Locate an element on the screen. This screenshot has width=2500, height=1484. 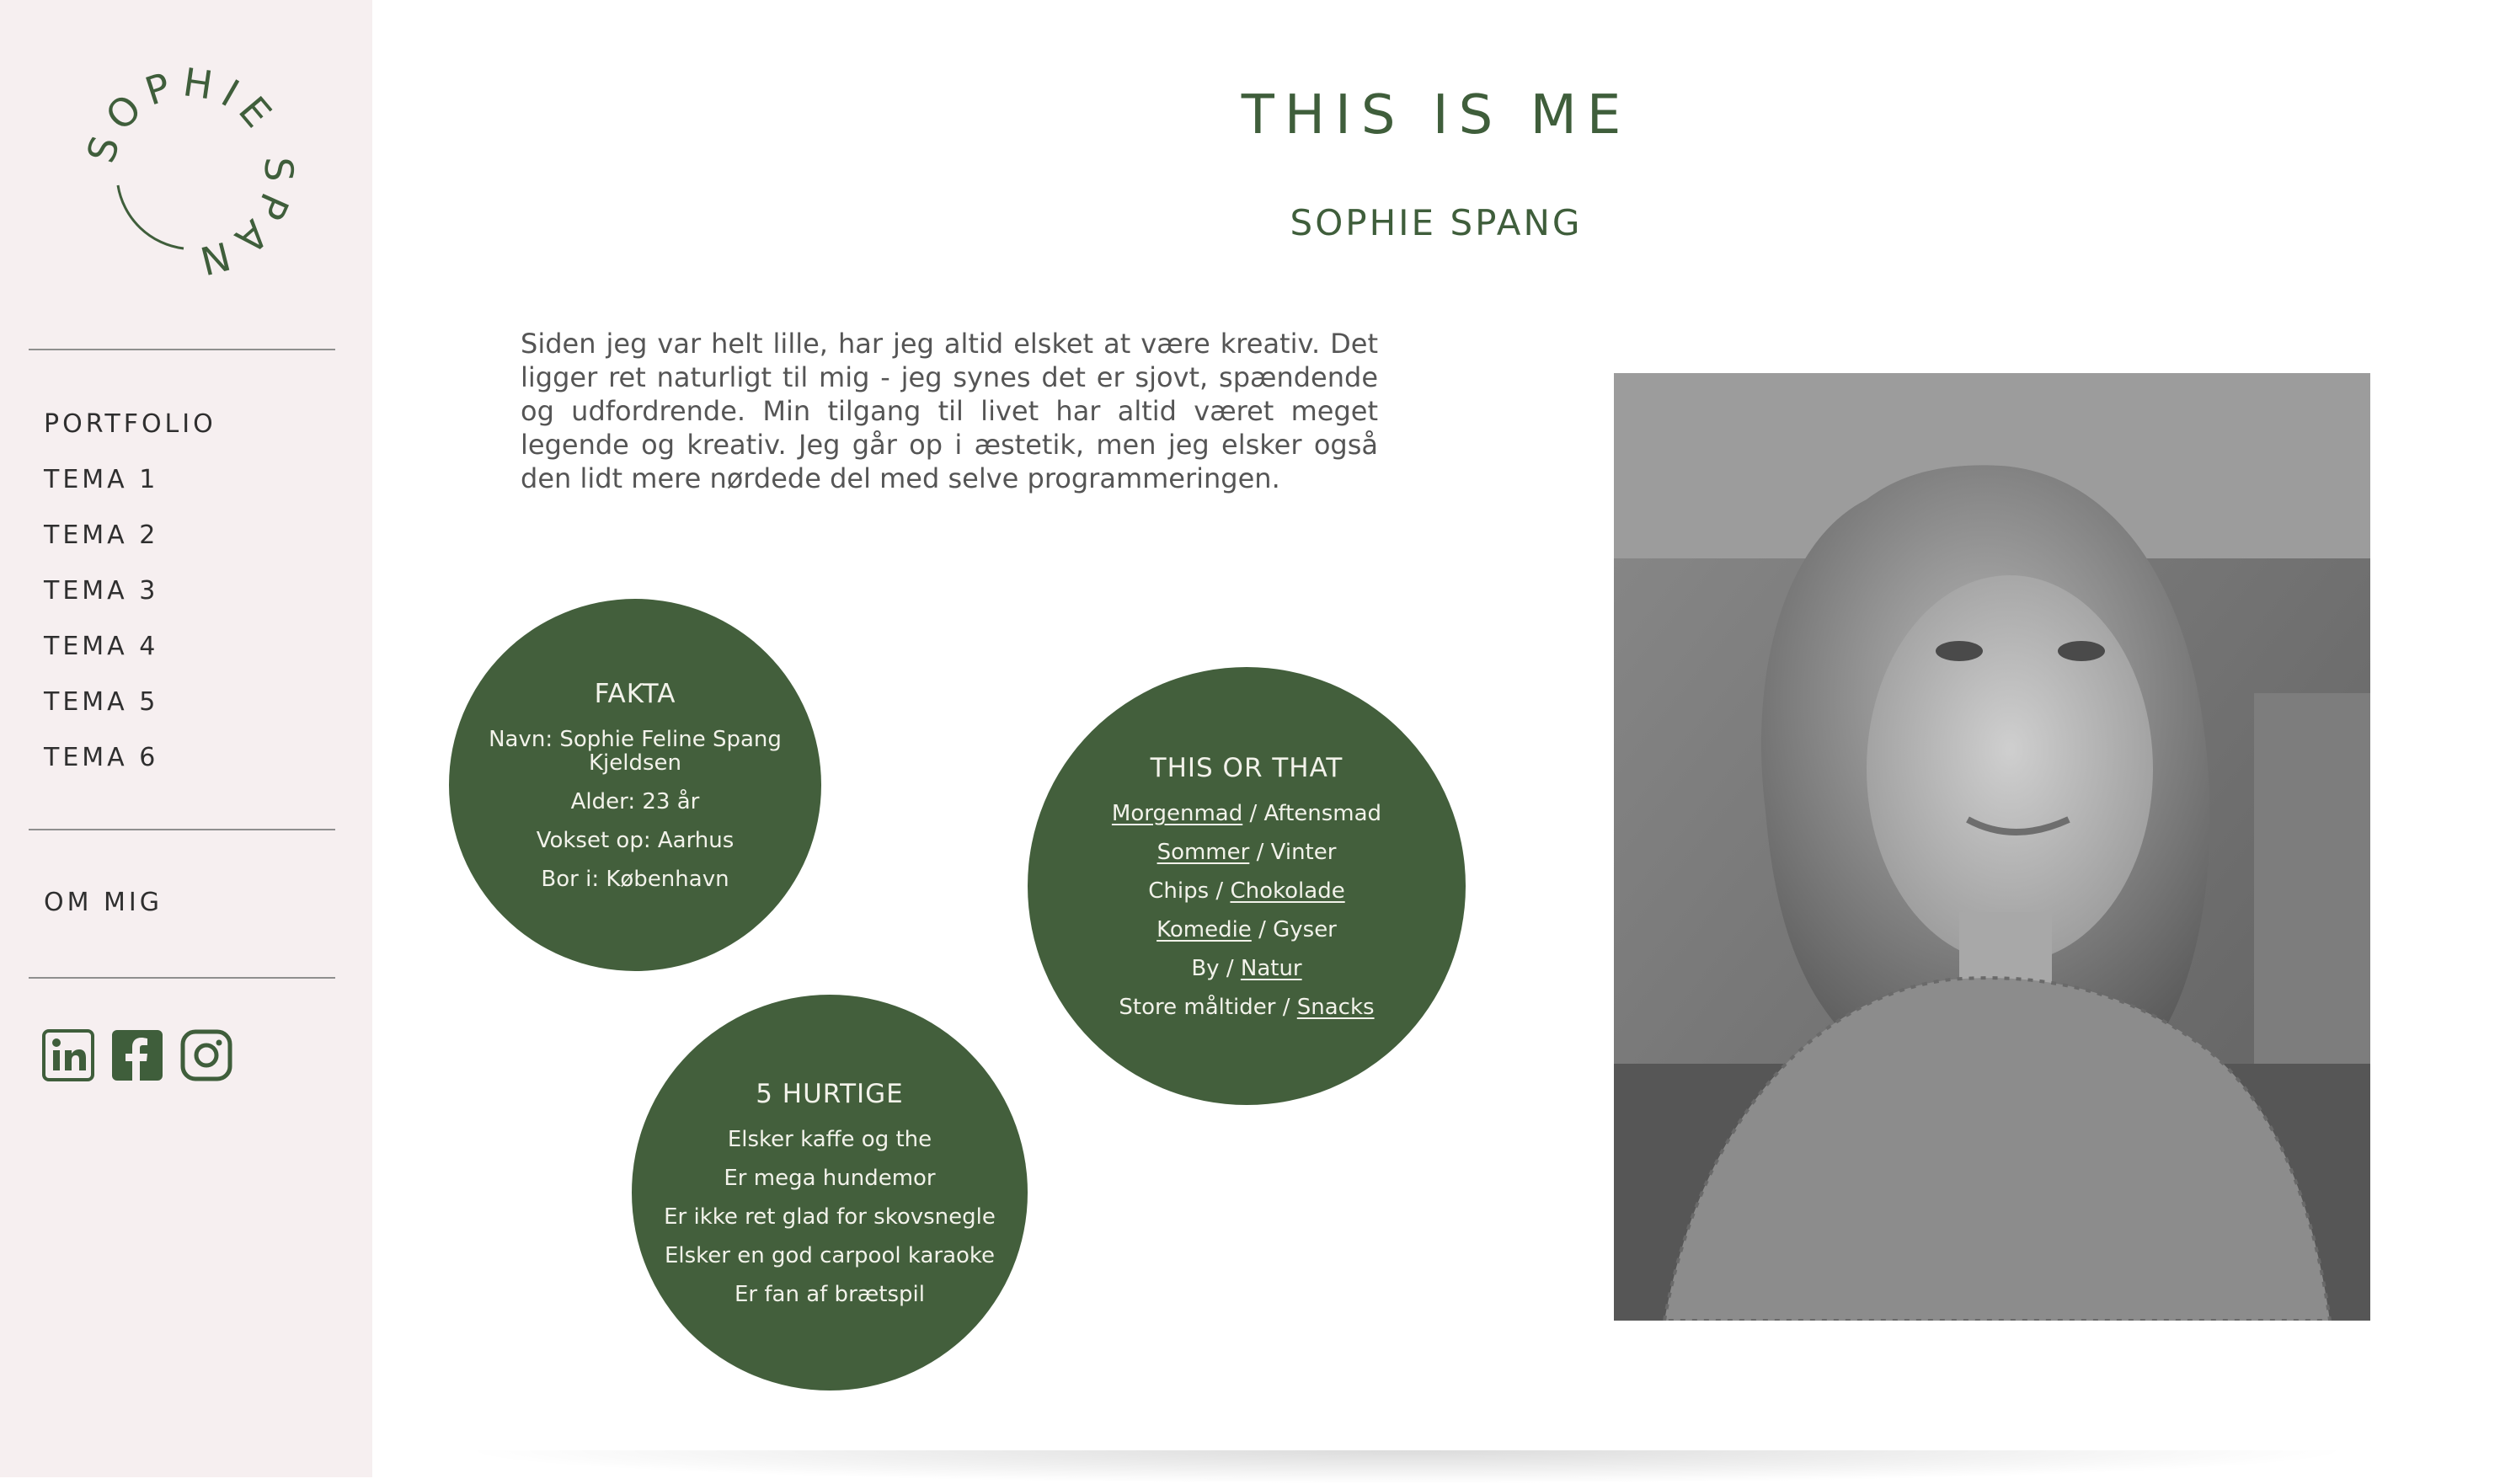
chosen-option: Sommer is located at coordinates (1203, 853).